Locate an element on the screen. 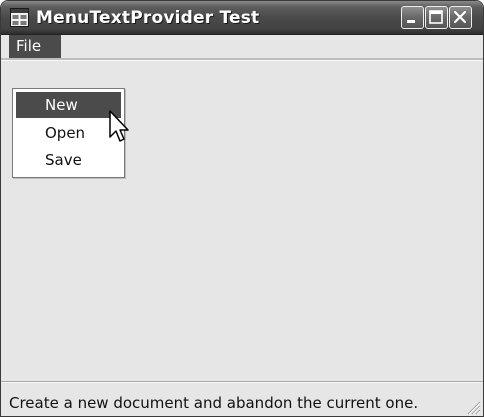  minimize-button is located at coordinates (412, 17).